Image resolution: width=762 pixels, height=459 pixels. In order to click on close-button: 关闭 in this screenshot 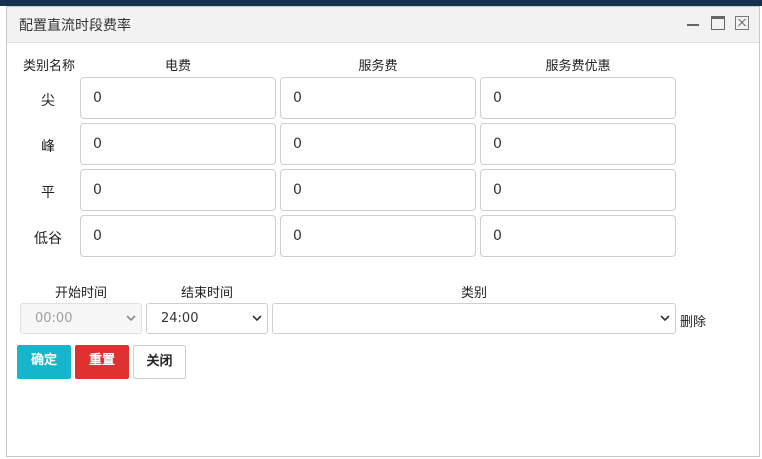, I will do `click(159, 362)`.